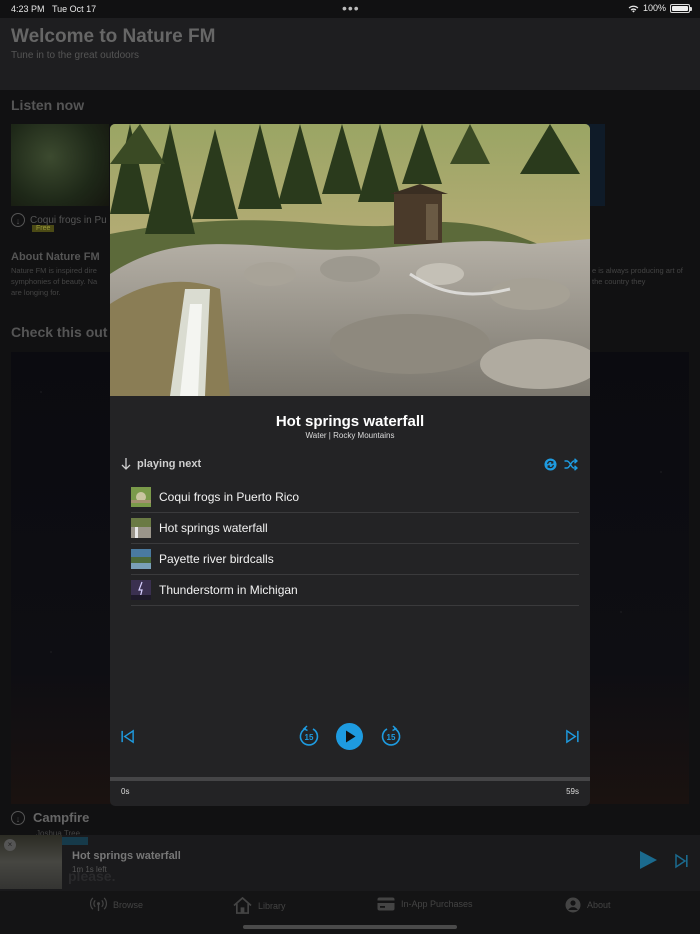  I want to click on home-indicator, so click(350, 927).